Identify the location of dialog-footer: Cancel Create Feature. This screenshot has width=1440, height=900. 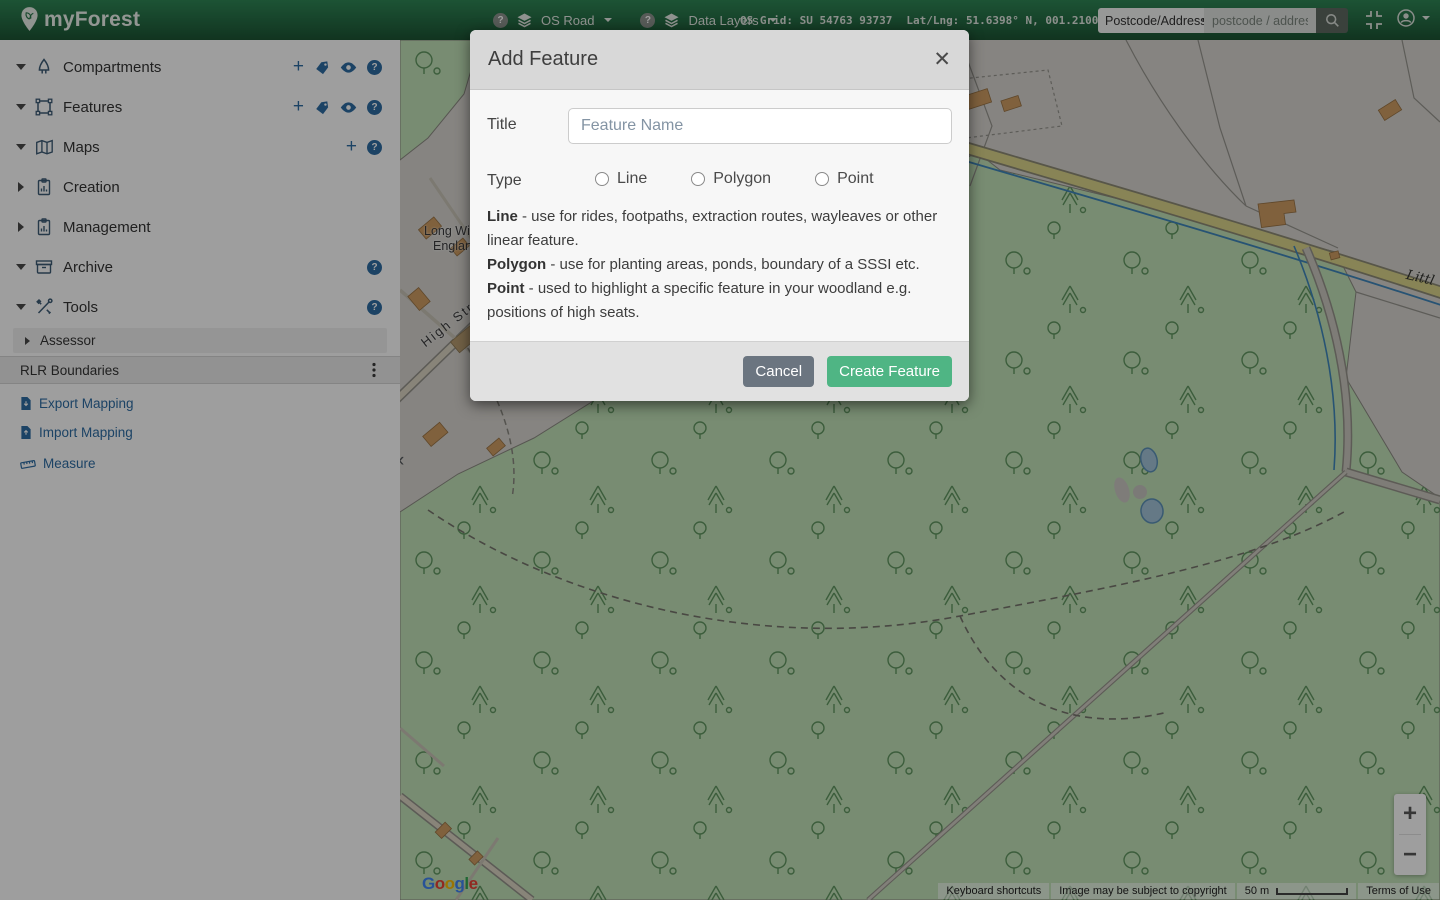
(719, 371).